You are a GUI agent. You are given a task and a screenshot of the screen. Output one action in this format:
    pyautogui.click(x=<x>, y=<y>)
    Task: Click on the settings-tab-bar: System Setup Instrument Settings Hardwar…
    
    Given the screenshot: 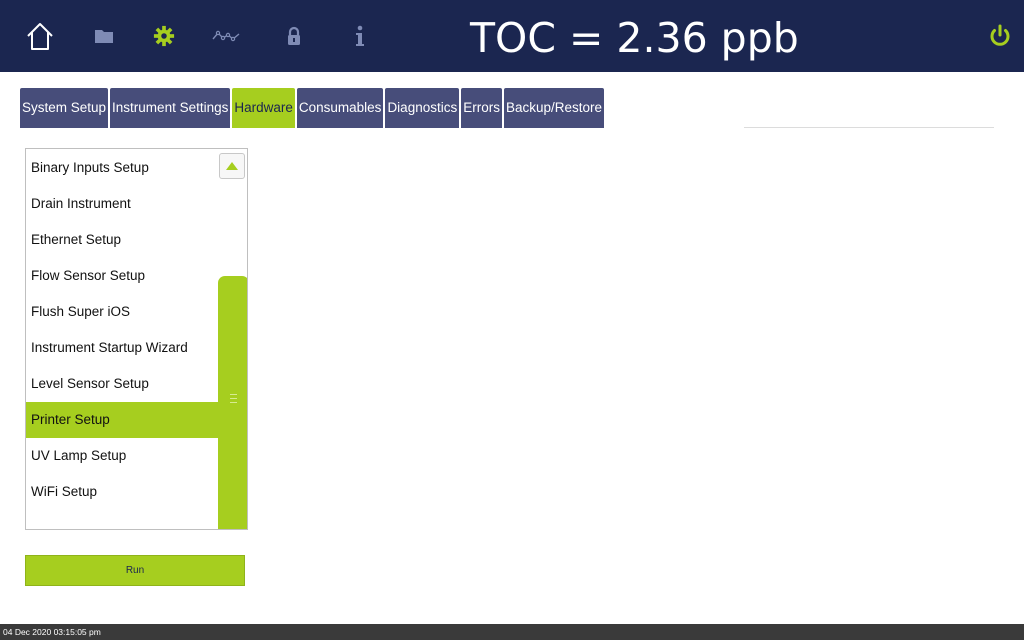 What is the action you would take?
    pyautogui.click(x=312, y=108)
    